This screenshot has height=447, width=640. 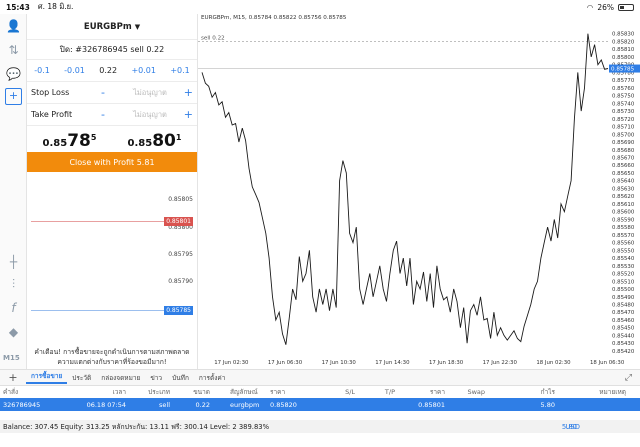 What do you see at coordinates (623, 267) in the screenshot?
I see `y-tick-label: 0.85530` at bounding box center [623, 267].